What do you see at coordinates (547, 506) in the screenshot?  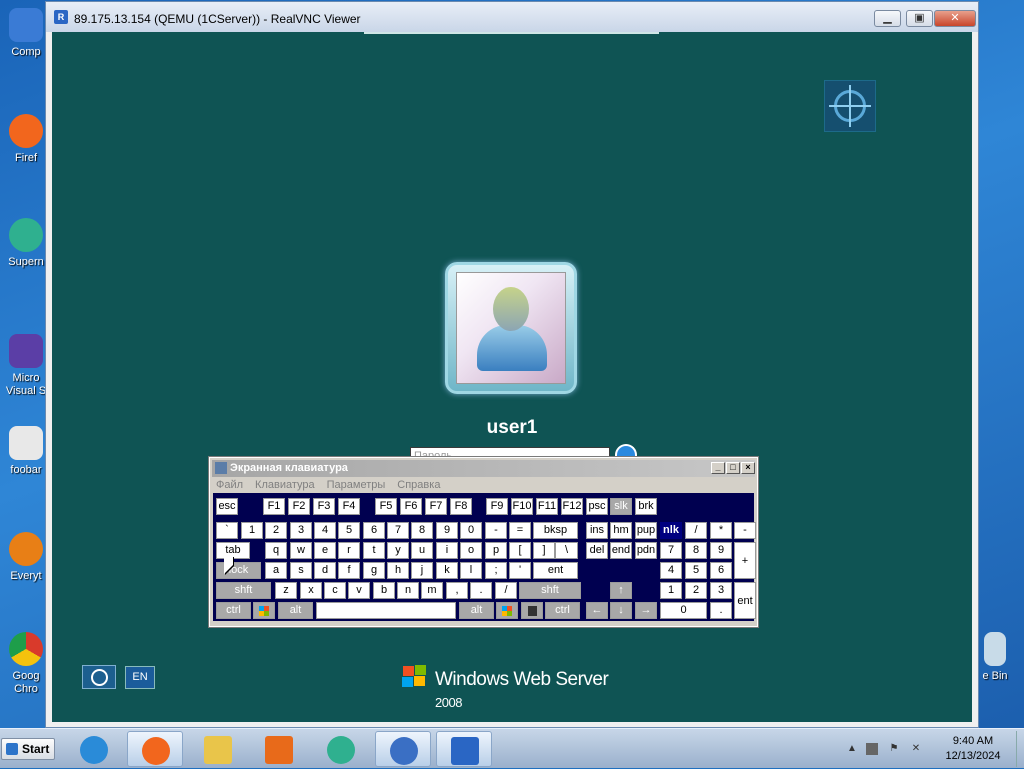 I see `key-F11: F11` at bounding box center [547, 506].